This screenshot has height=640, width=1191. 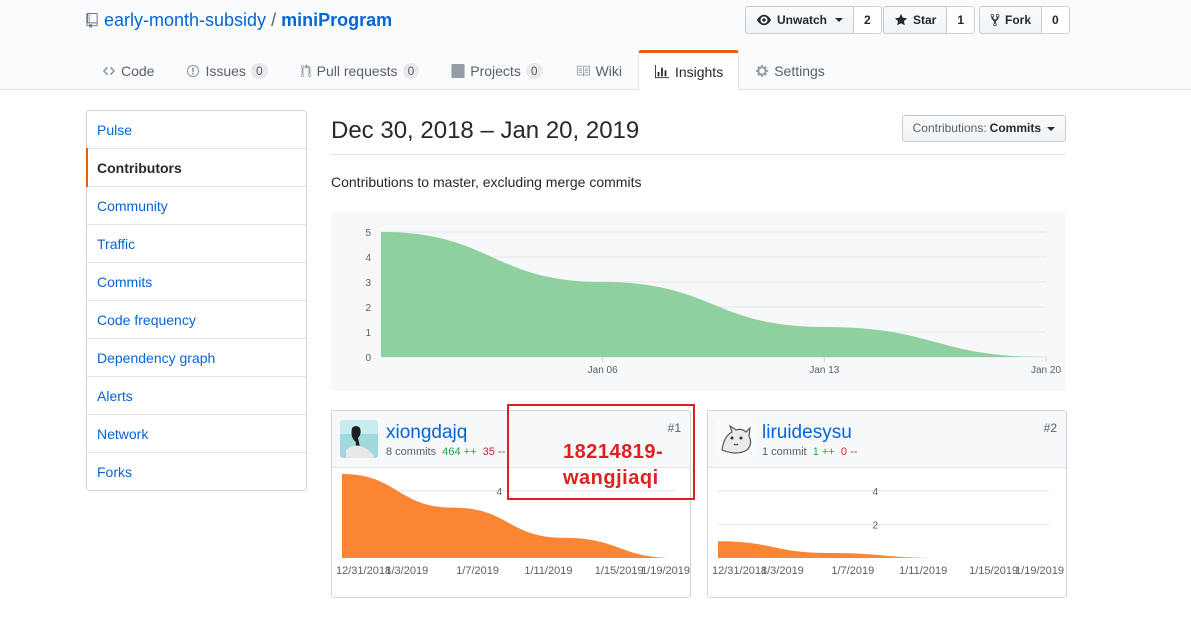 What do you see at coordinates (359, 439) in the screenshot?
I see `user-avatar-photo-icon` at bounding box center [359, 439].